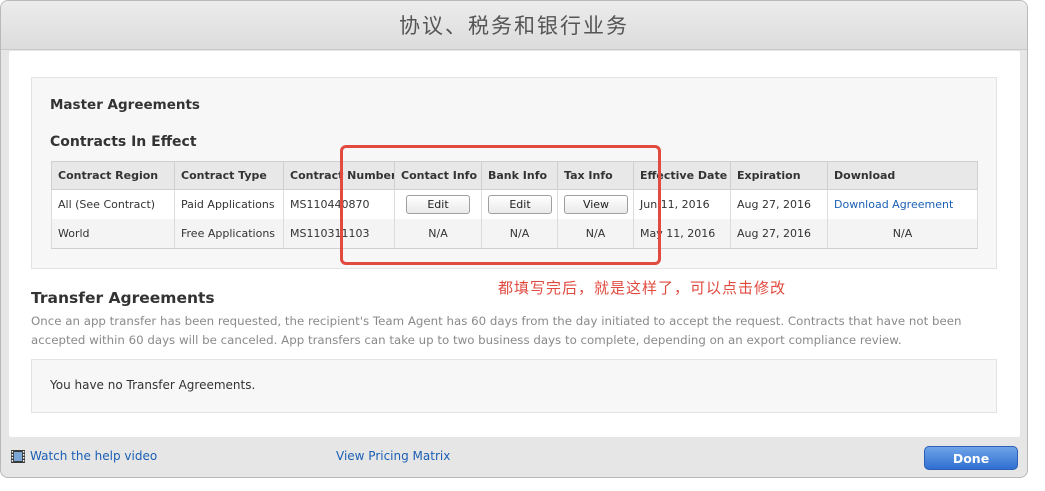  I want to click on no-transfer-message: You have no Transfer Agreements., so click(153, 385).